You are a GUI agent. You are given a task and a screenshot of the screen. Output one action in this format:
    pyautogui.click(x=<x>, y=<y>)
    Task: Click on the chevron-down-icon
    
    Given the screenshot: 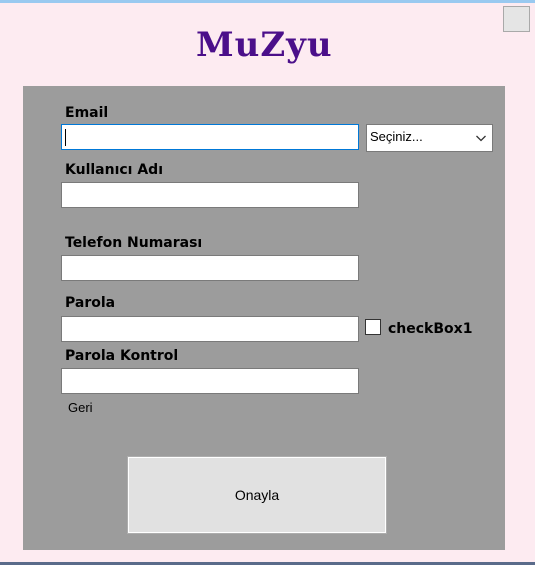 What is the action you would take?
    pyautogui.click(x=481, y=138)
    